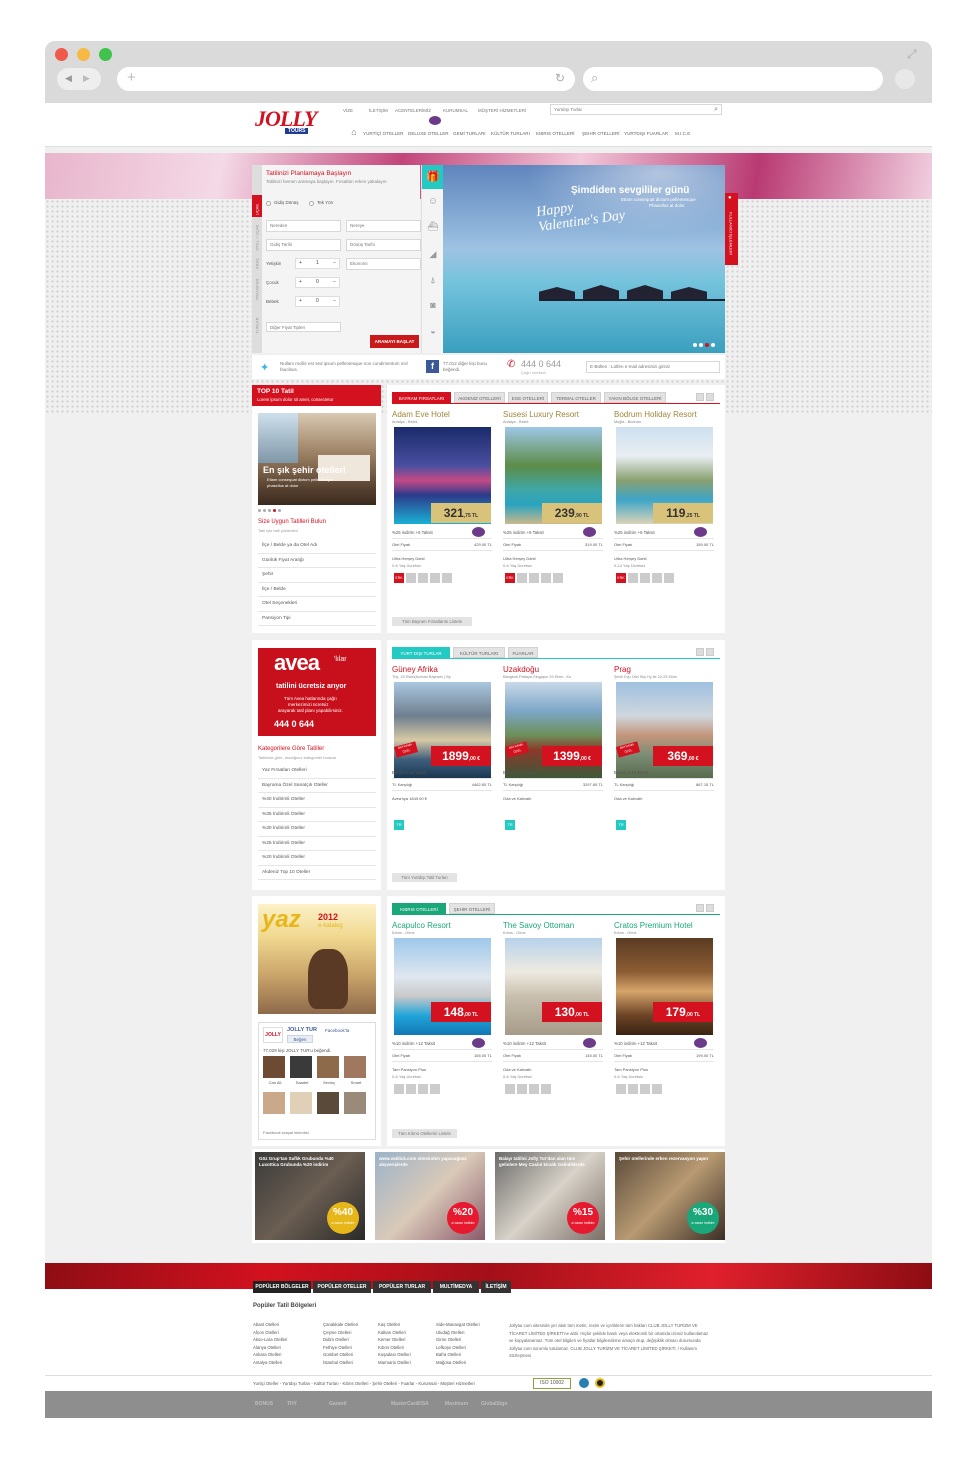 The image size is (980, 1479). What do you see at coordinates (541, 414) in the screenshot?
I see `card-name: Susesi Luxury Resort` at bounding box center [541, 414].